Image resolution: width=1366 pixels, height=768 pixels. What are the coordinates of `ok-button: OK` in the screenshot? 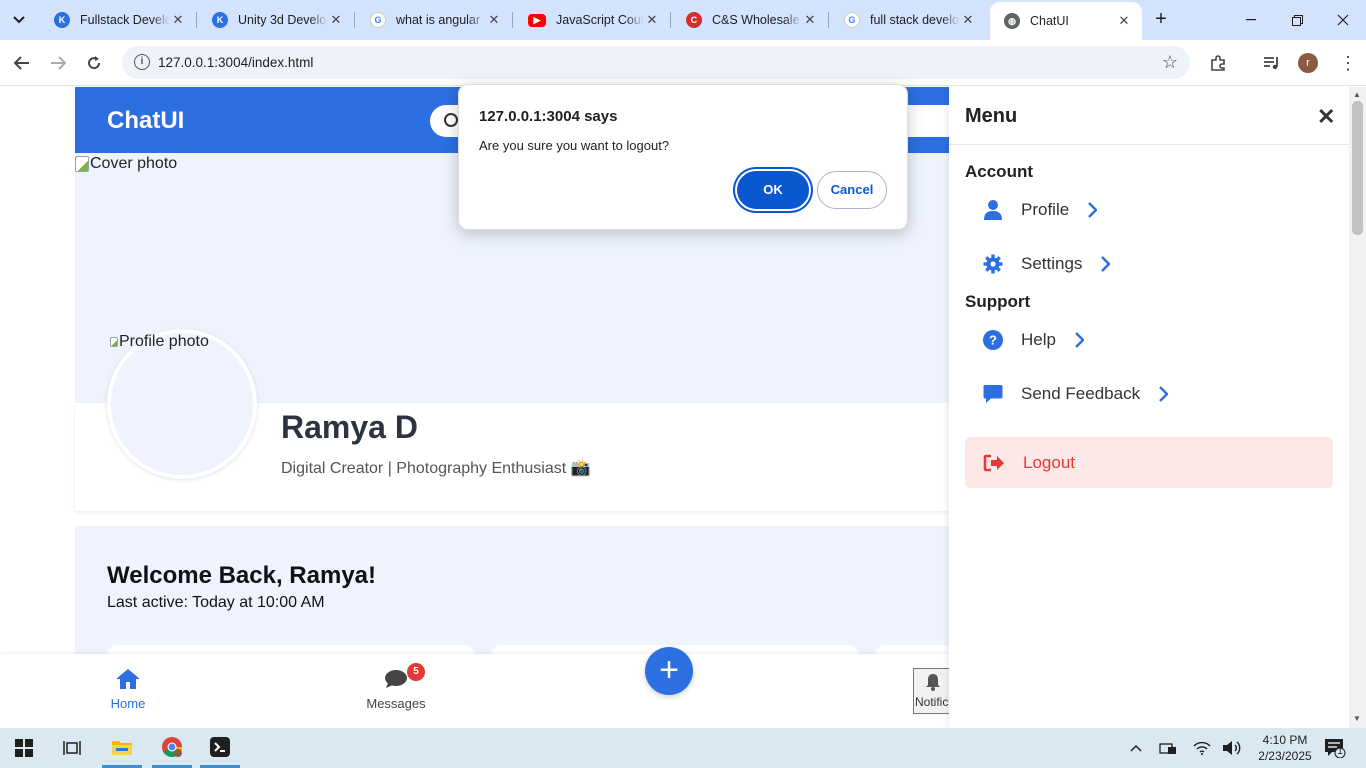 It's located at (773, 190).